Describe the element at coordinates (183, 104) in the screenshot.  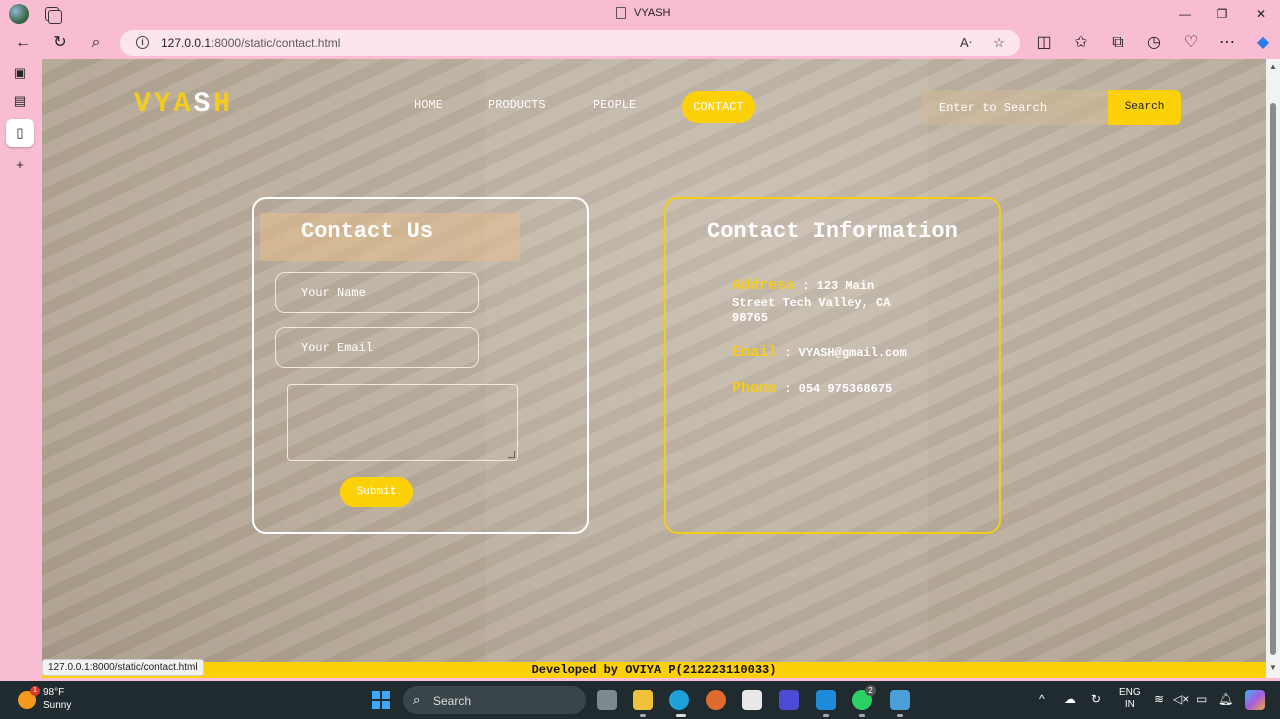
I see `site-logo: VYASH` at that location.